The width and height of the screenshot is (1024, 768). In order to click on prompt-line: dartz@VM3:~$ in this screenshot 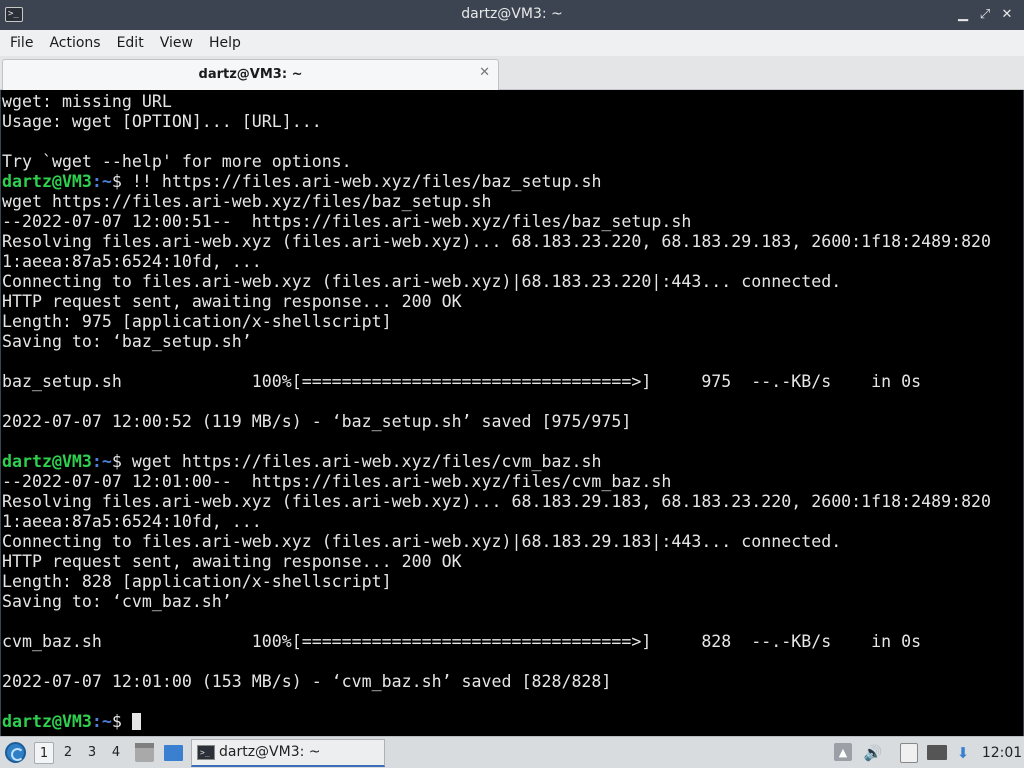, I will do `click(496, 722)`.